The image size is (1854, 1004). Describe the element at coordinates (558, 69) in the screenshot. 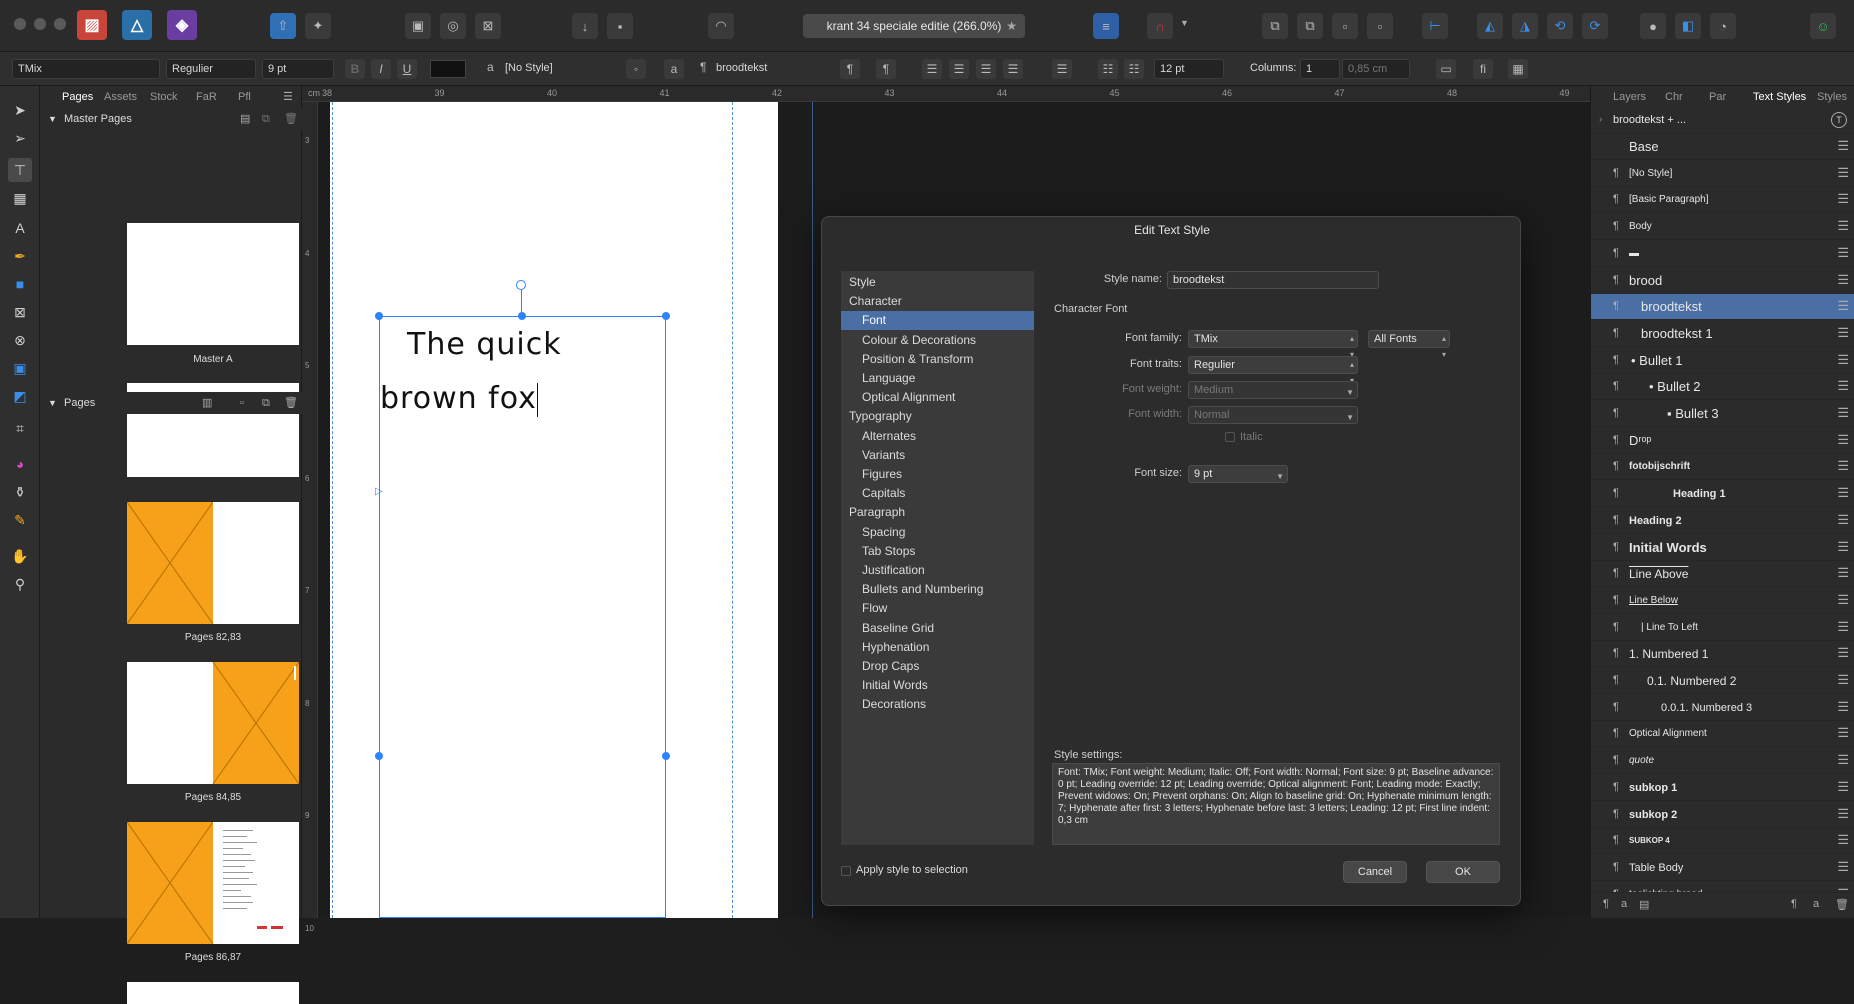

I see `character-style-select: [No Style]` at that location.